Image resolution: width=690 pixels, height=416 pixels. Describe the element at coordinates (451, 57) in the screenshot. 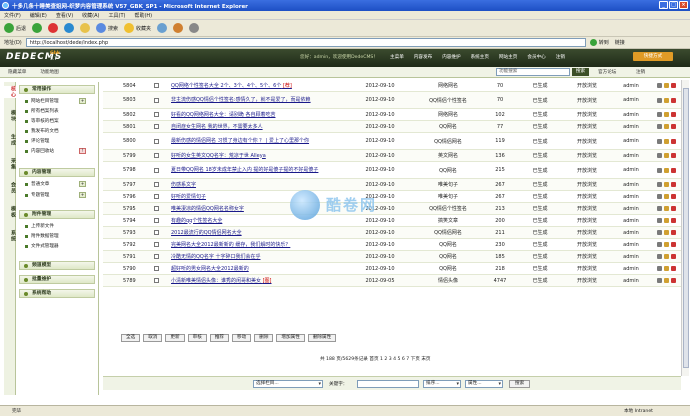

I see `nav-maintain: 内容维护` at that location.